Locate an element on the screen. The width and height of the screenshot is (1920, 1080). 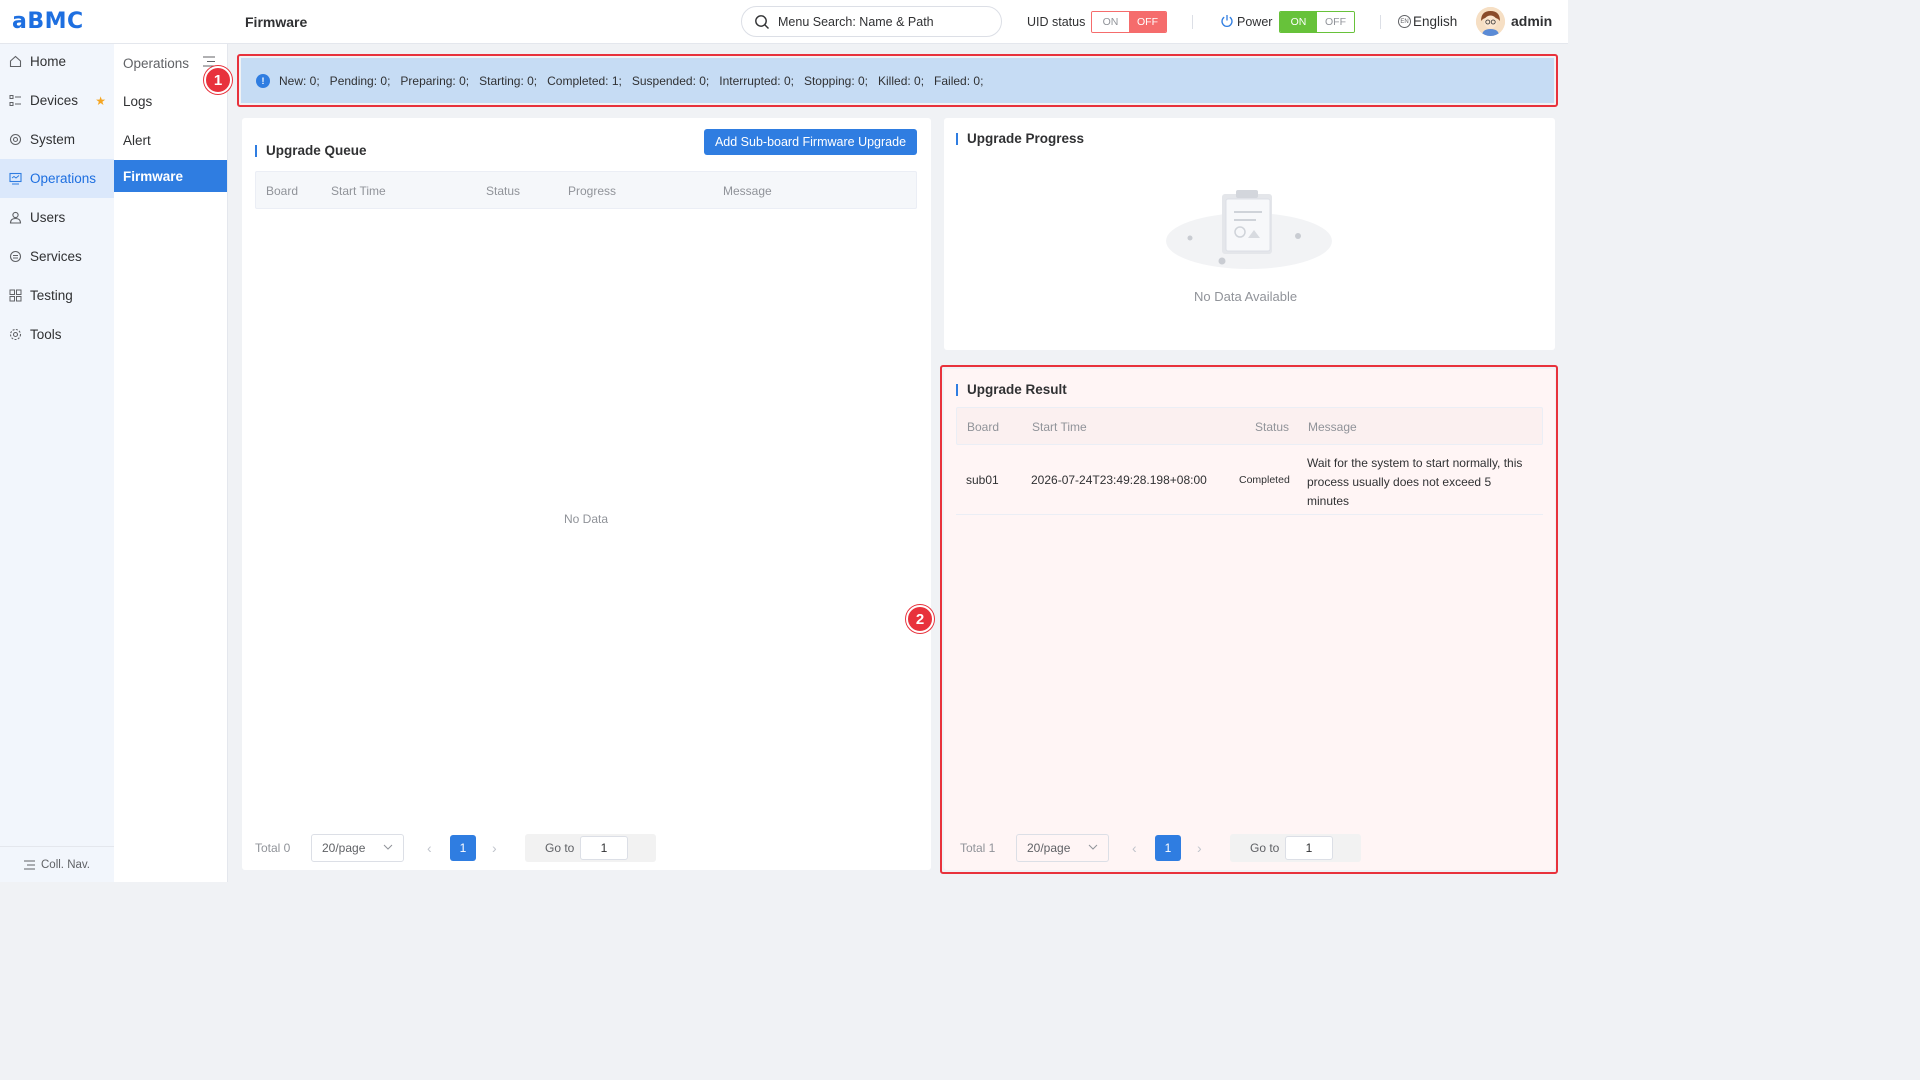
sidebar-item-label: Users is located at coordinates (48, 217).